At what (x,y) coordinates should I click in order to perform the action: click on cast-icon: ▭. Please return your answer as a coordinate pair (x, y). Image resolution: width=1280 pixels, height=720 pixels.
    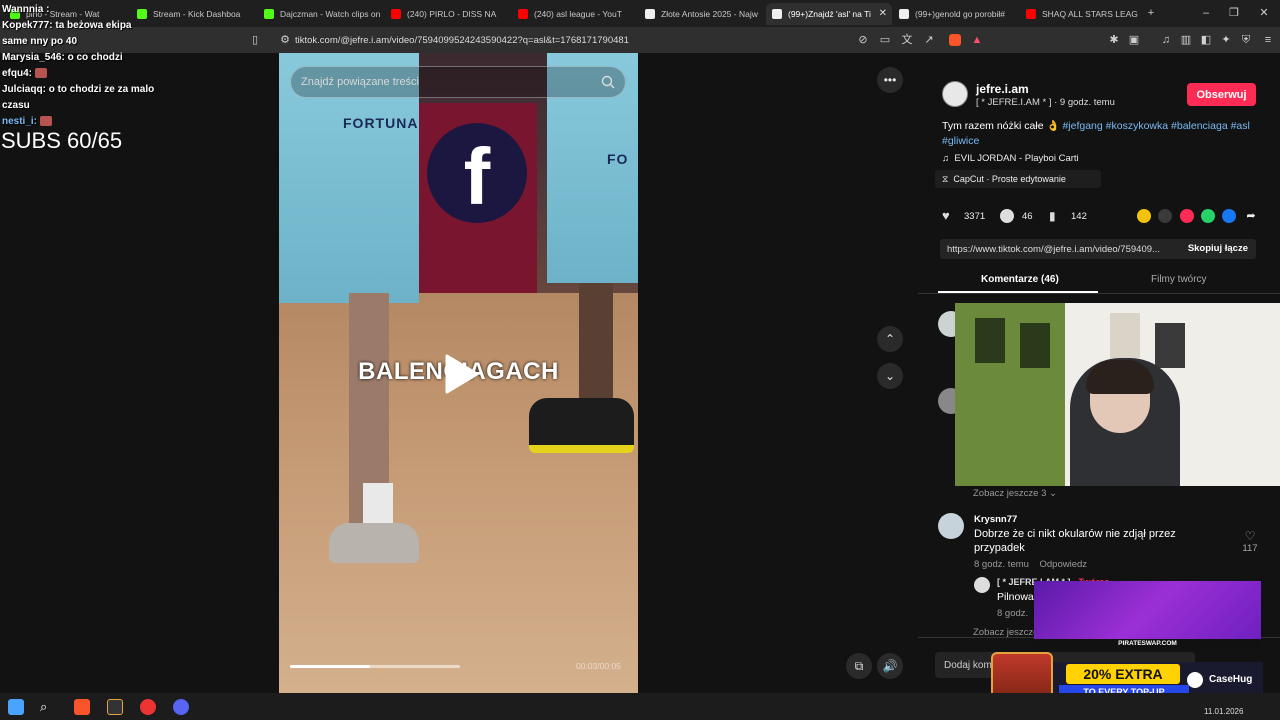
    Looking at the image, I should click on (885, 40).